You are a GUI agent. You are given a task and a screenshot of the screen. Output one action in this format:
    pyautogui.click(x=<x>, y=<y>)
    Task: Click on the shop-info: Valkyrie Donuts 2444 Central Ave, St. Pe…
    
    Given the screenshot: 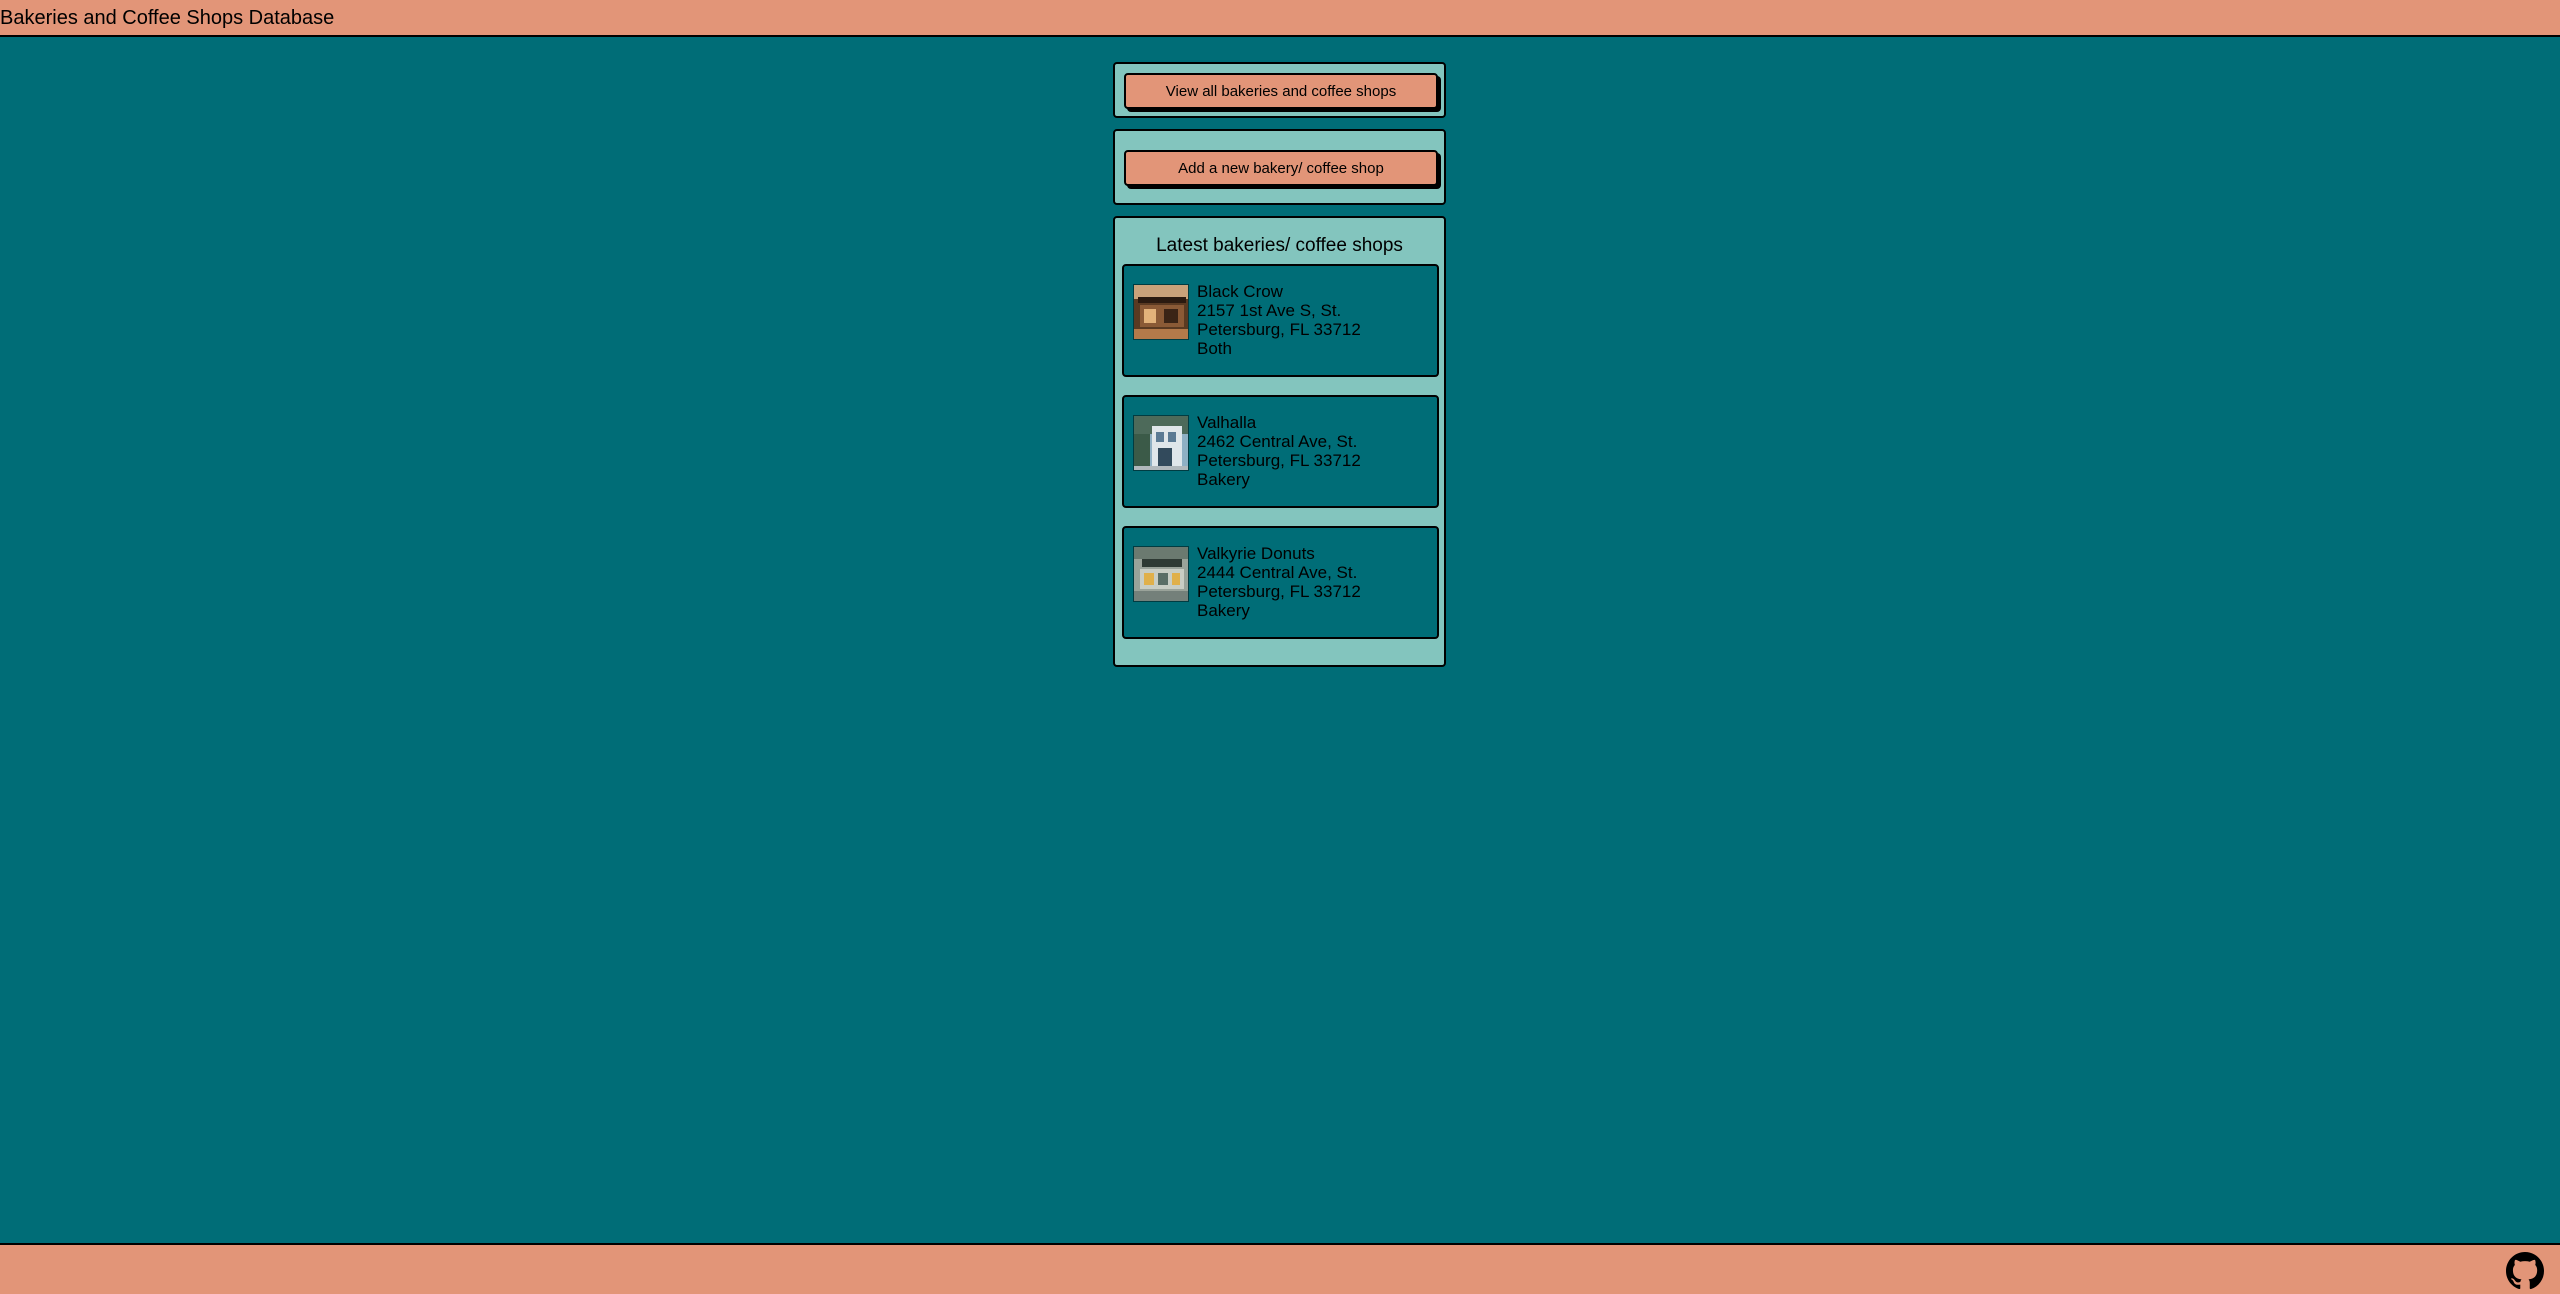 What is the action you would take?
    pyautogui.click(x=1297, y=582)
    